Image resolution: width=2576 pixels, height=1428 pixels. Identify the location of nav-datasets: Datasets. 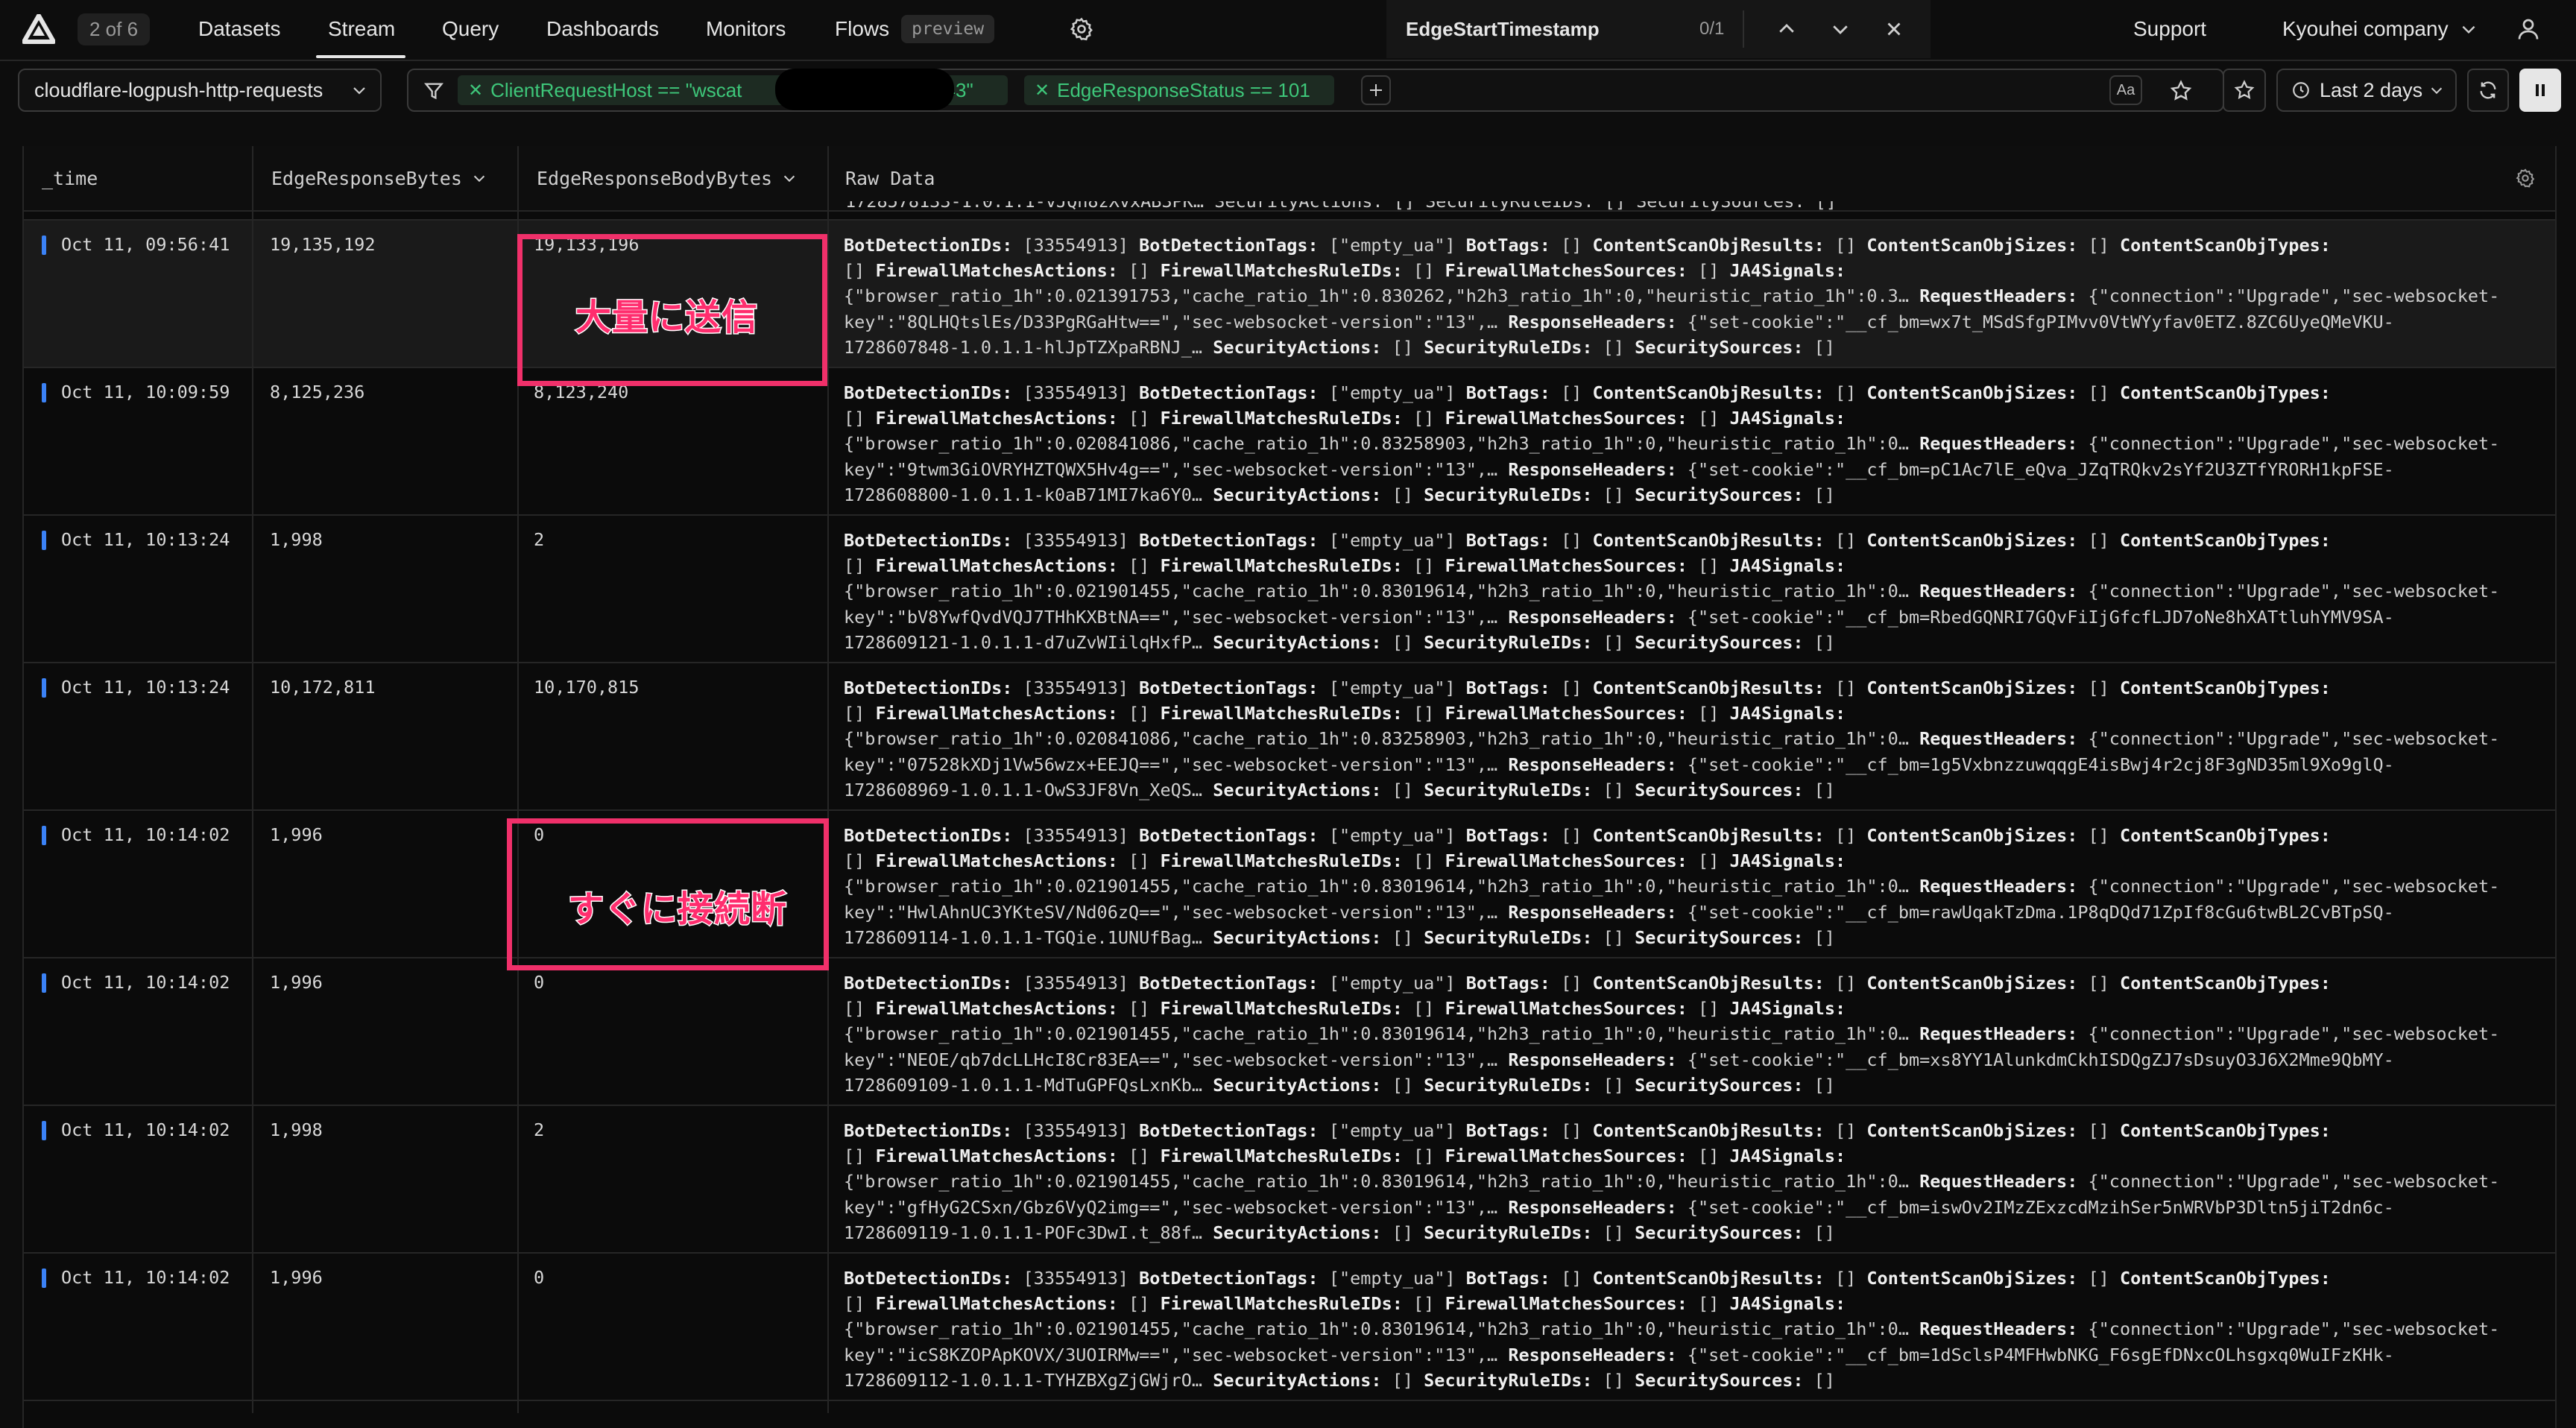
(239, 29).